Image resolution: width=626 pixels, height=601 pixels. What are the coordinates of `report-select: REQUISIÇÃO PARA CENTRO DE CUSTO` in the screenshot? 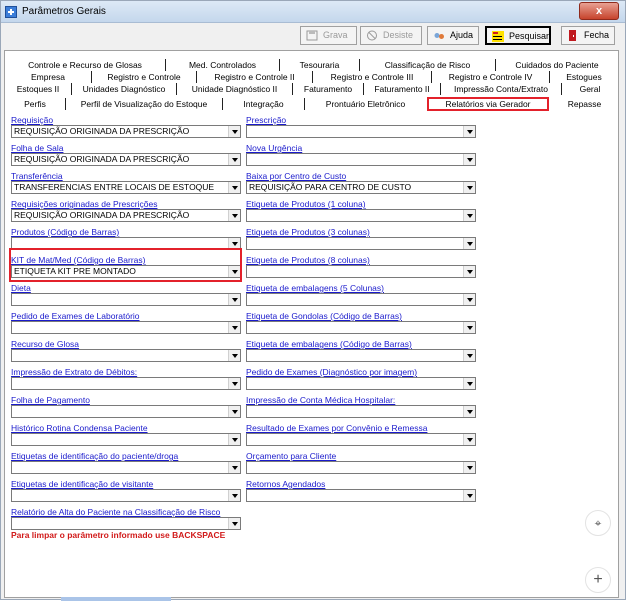 It's located at (361, 187).